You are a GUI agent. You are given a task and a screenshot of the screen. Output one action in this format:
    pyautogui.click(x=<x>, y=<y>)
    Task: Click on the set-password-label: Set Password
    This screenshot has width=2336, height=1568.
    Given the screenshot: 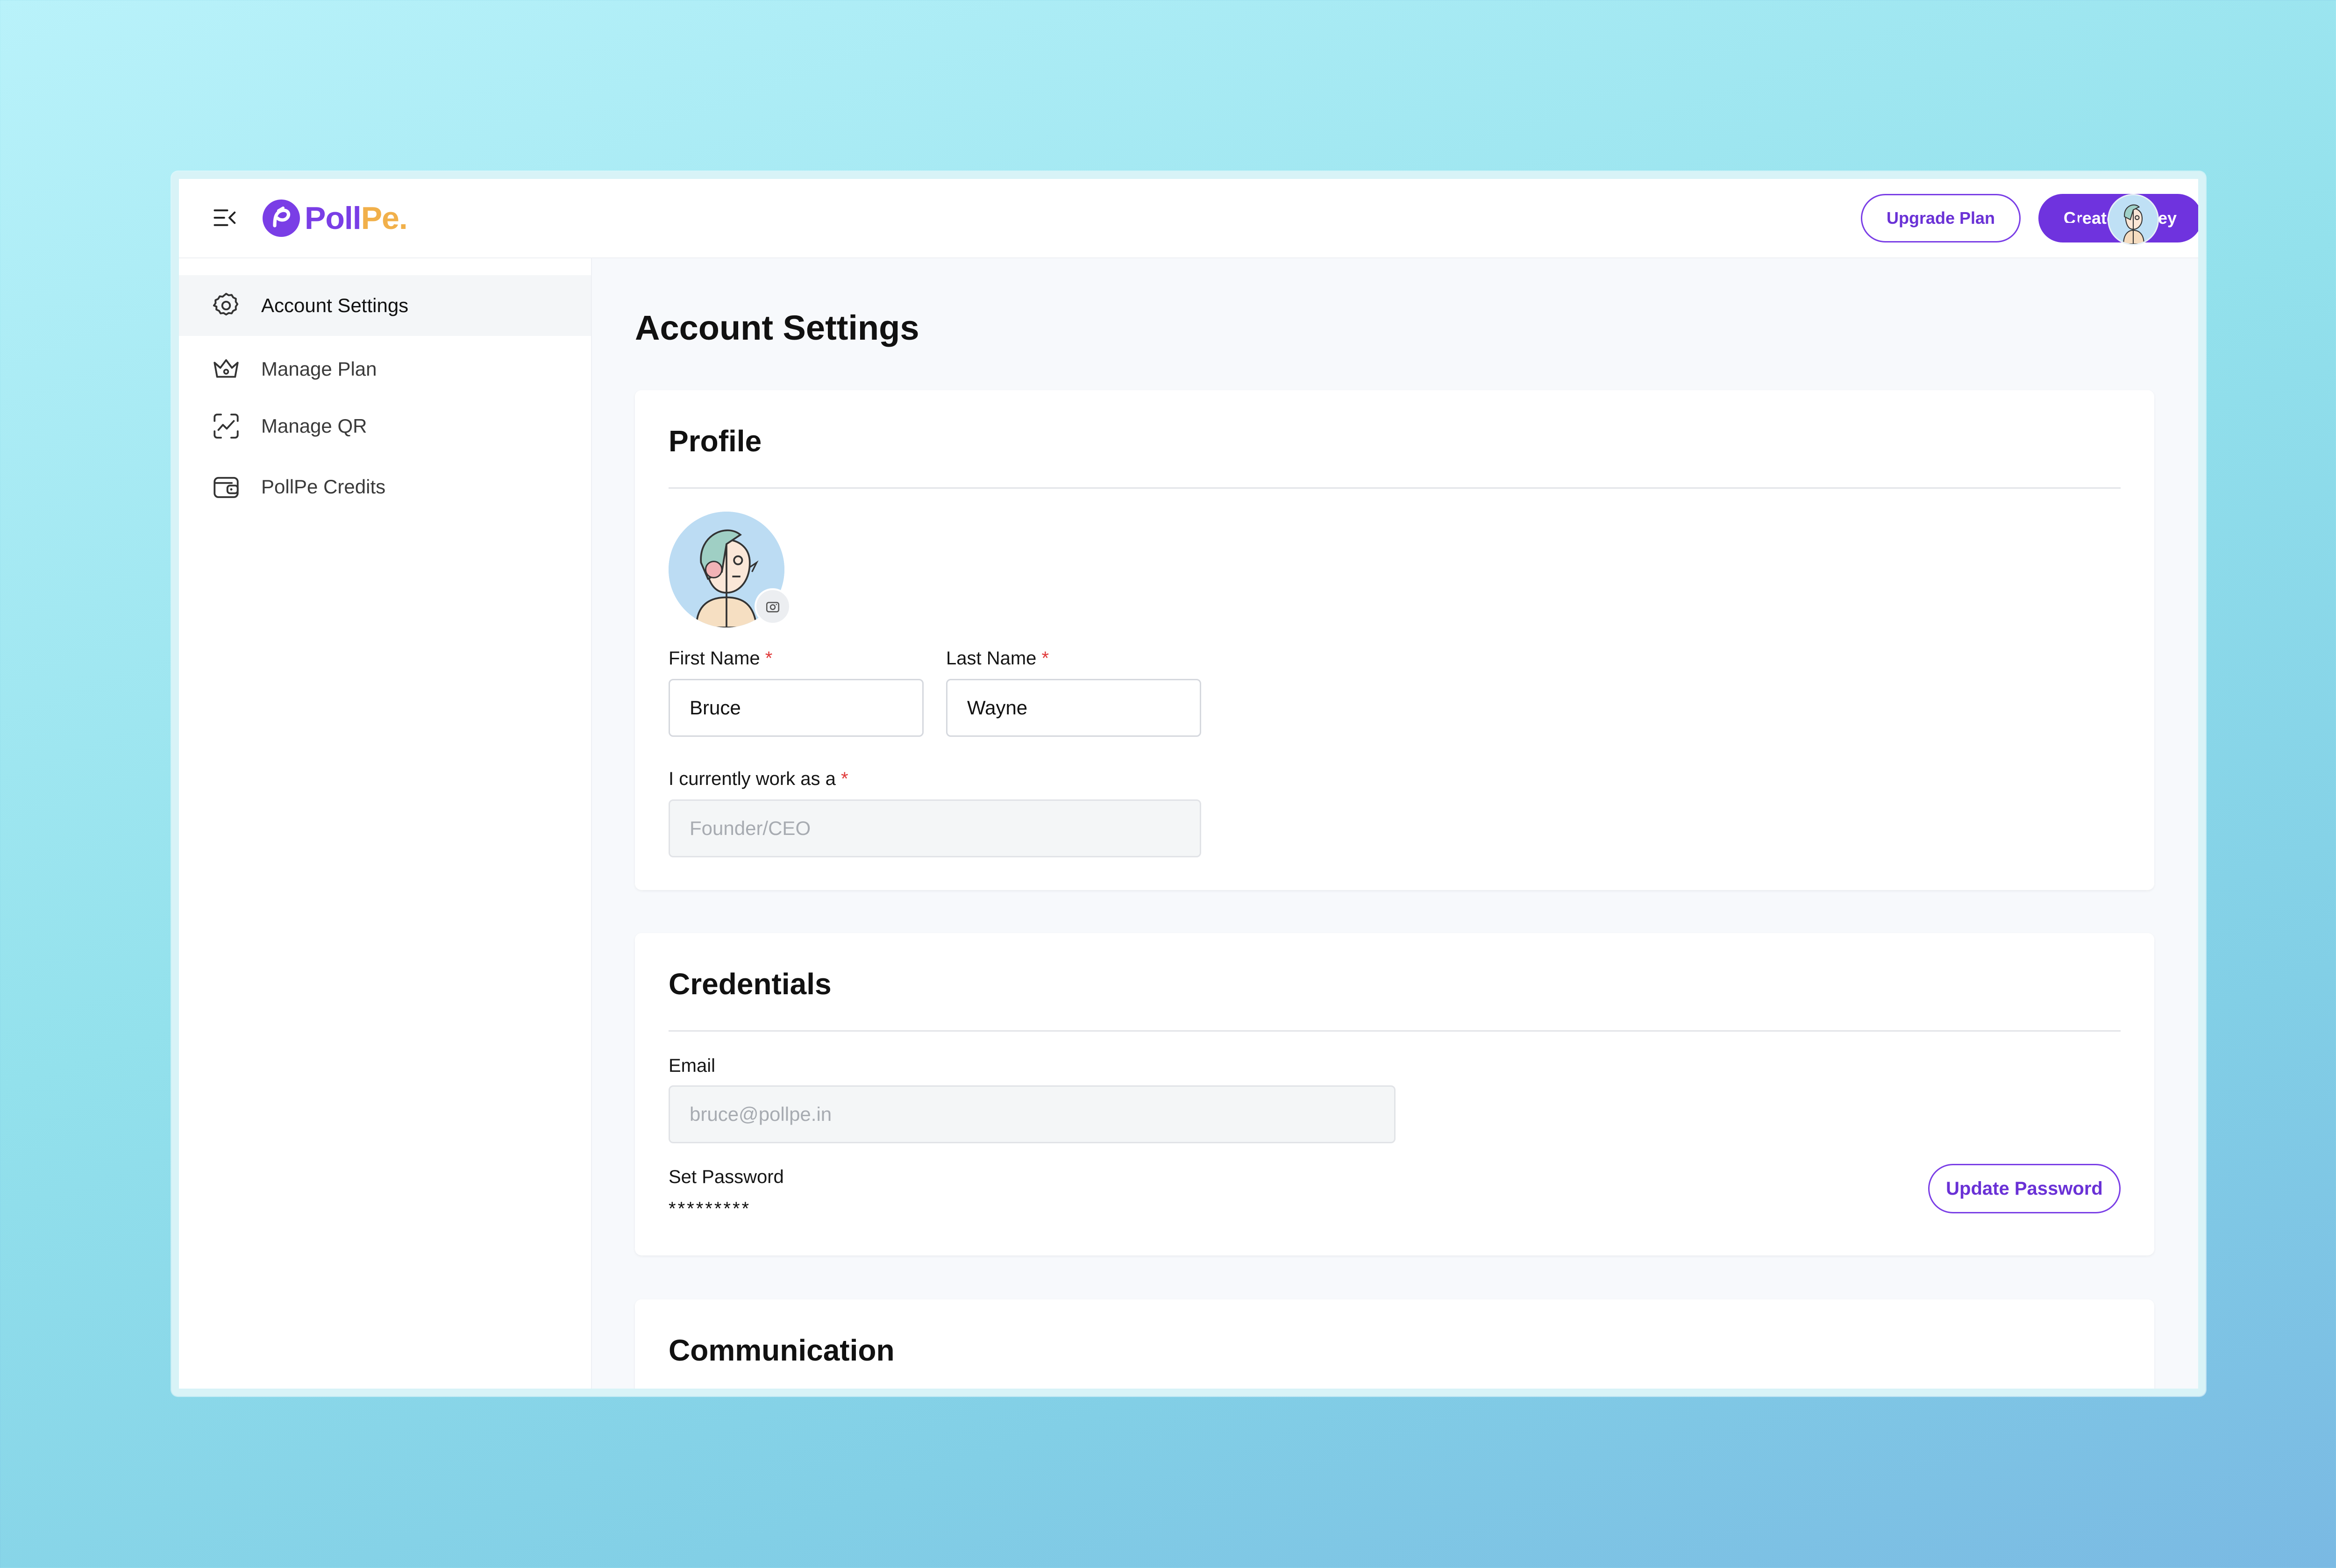 What is the action you would take?
    pyautogui.click(x=726, y=1177)
    